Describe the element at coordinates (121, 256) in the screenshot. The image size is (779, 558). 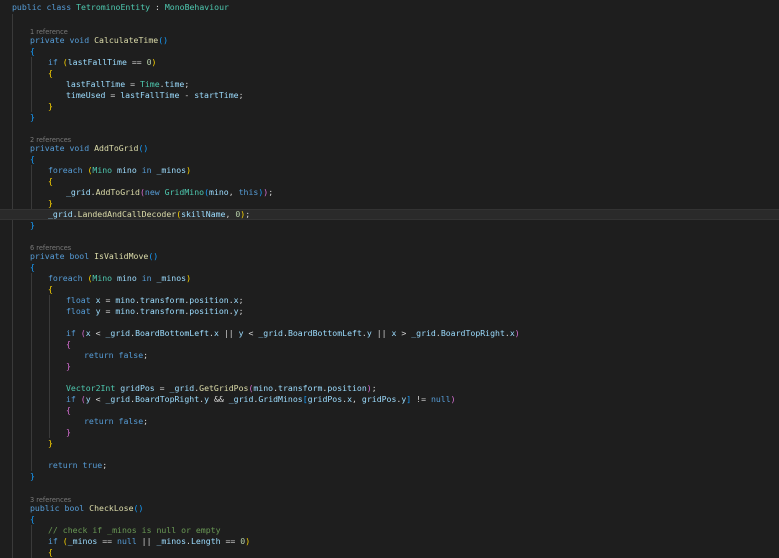
I see `code-token: IsValidMove` at that location.